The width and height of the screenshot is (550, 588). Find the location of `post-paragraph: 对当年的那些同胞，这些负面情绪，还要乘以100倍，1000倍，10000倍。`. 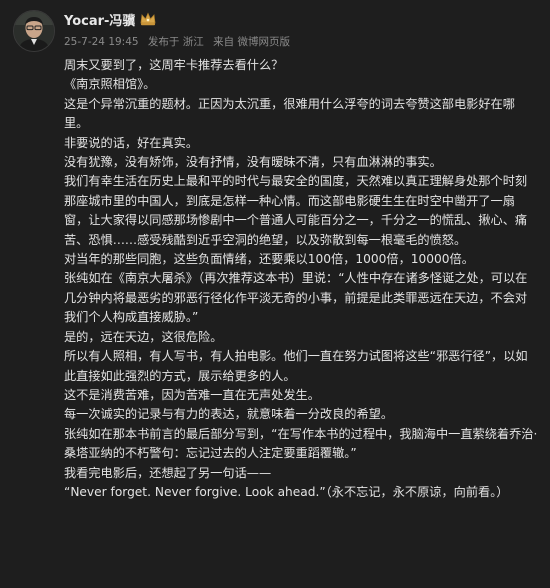

post-paragraph: 对当年的那些同胞，这些负面情绪，还要乘以100倍，1000倍，10000倍。 is located at coordinates (269, 259).